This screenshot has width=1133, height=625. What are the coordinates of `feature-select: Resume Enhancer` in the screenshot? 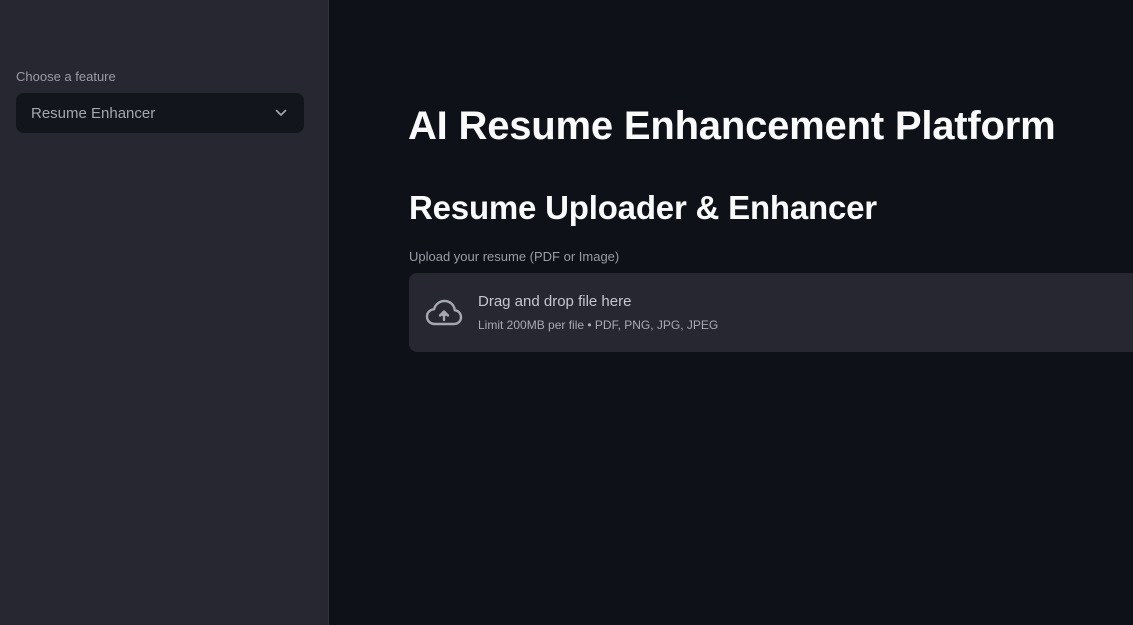 It's located at (160, 113).